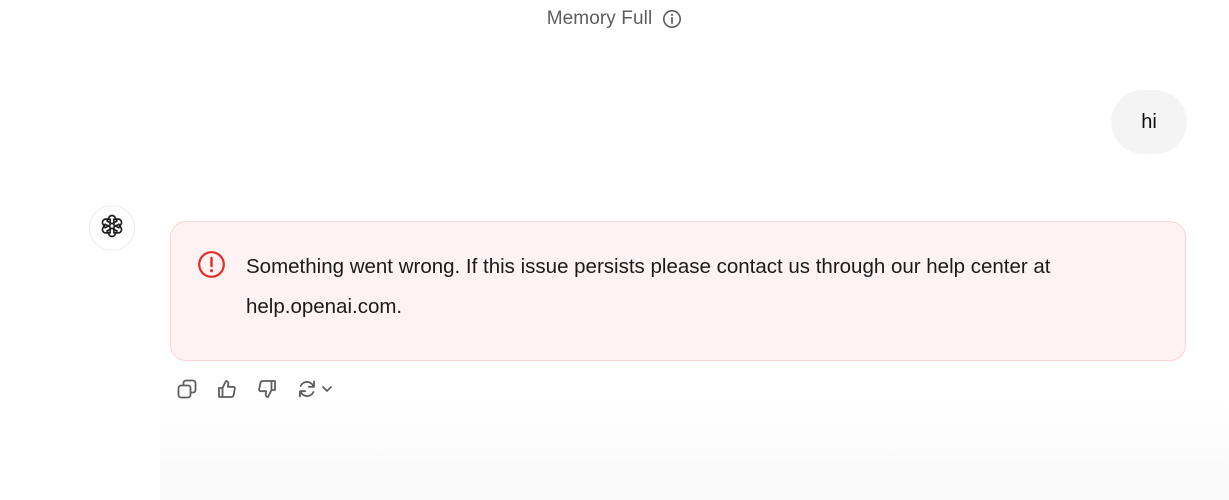 The image size is (1229, 500). I want to click on thumbs-up-button, so click(227, 391).